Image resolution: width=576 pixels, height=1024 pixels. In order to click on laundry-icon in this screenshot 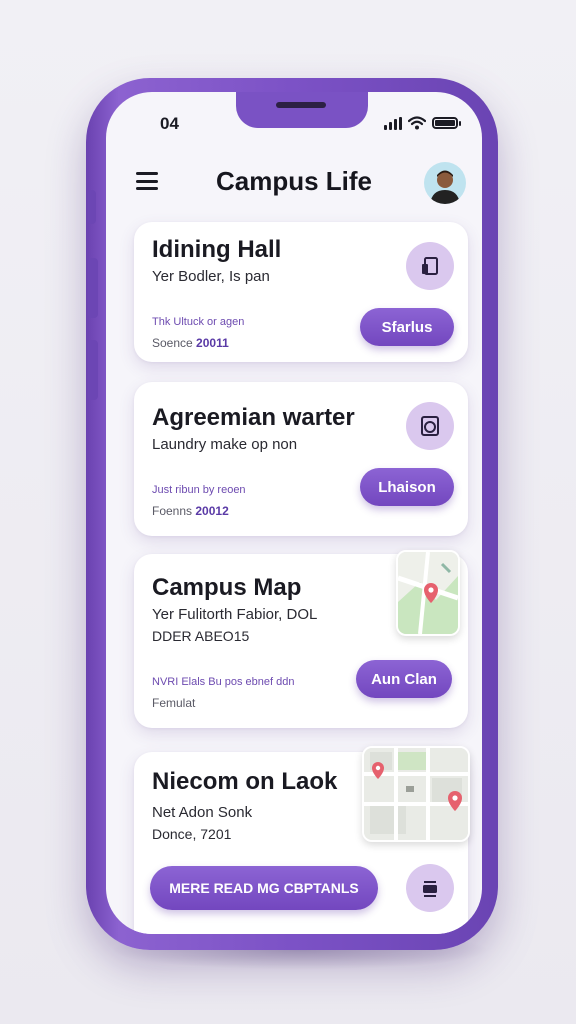, I will do `click(430, 426)`.